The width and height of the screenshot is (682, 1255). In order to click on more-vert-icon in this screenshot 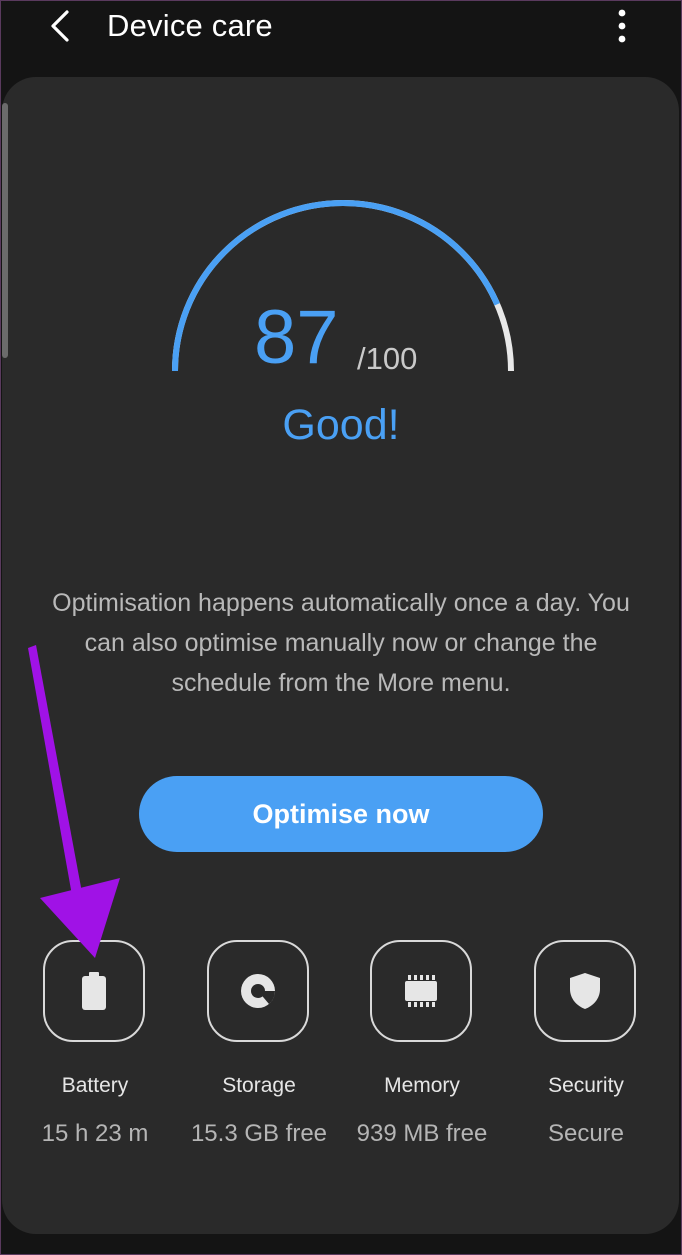, I will do `click(622, 26)`.